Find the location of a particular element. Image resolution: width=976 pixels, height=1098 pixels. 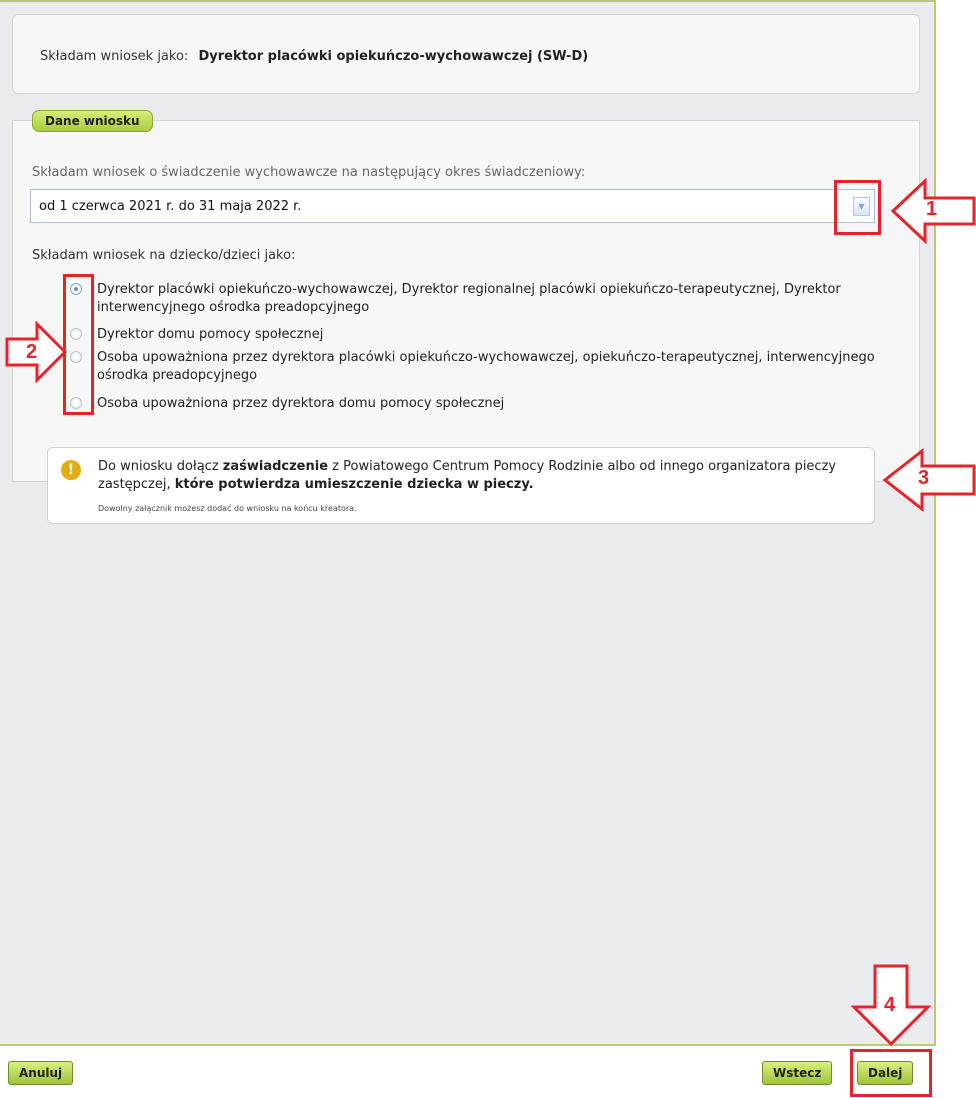

bottom-divider is located at coordinates (468, 1045).